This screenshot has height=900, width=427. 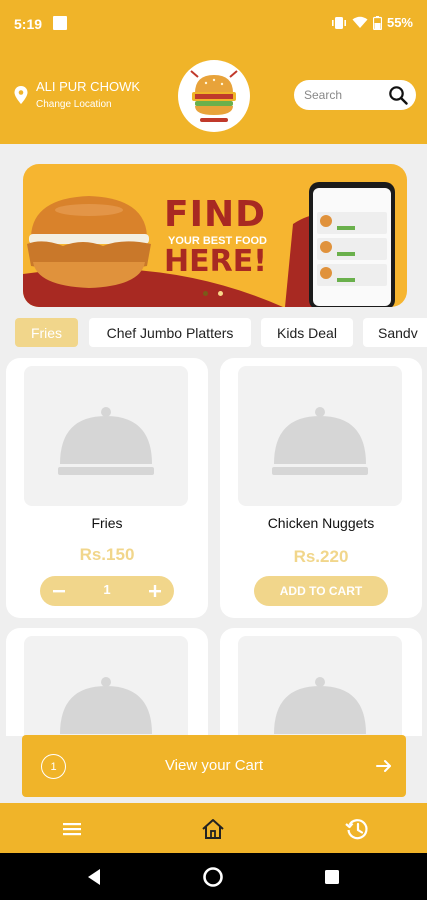 I want to click on recents-icon, so click(x=332, y=877).